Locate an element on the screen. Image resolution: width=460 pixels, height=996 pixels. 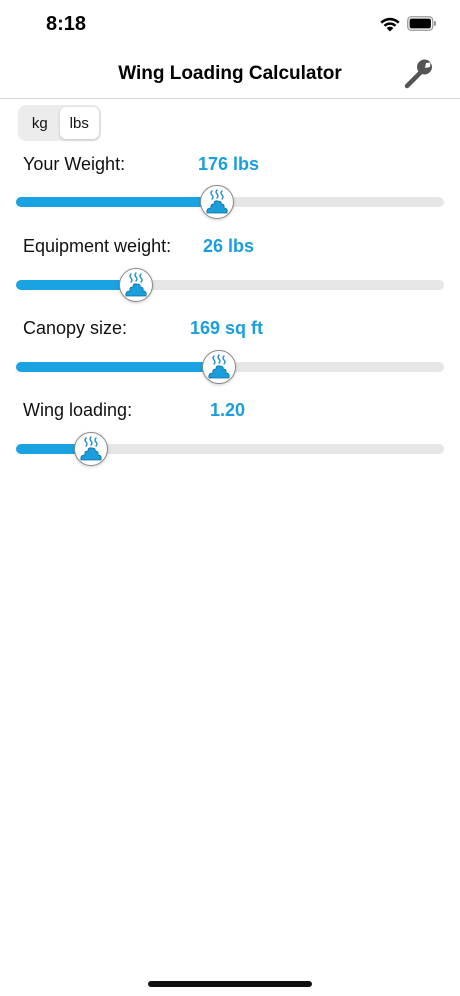
wing-loading-slider is located at coordinates (230, 449).